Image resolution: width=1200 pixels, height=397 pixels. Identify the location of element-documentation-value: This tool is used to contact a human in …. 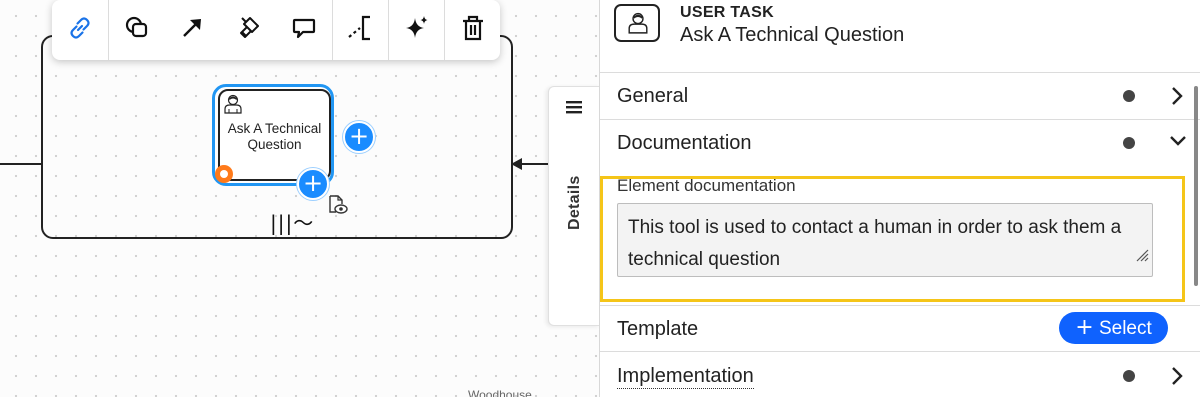
(875, 243).